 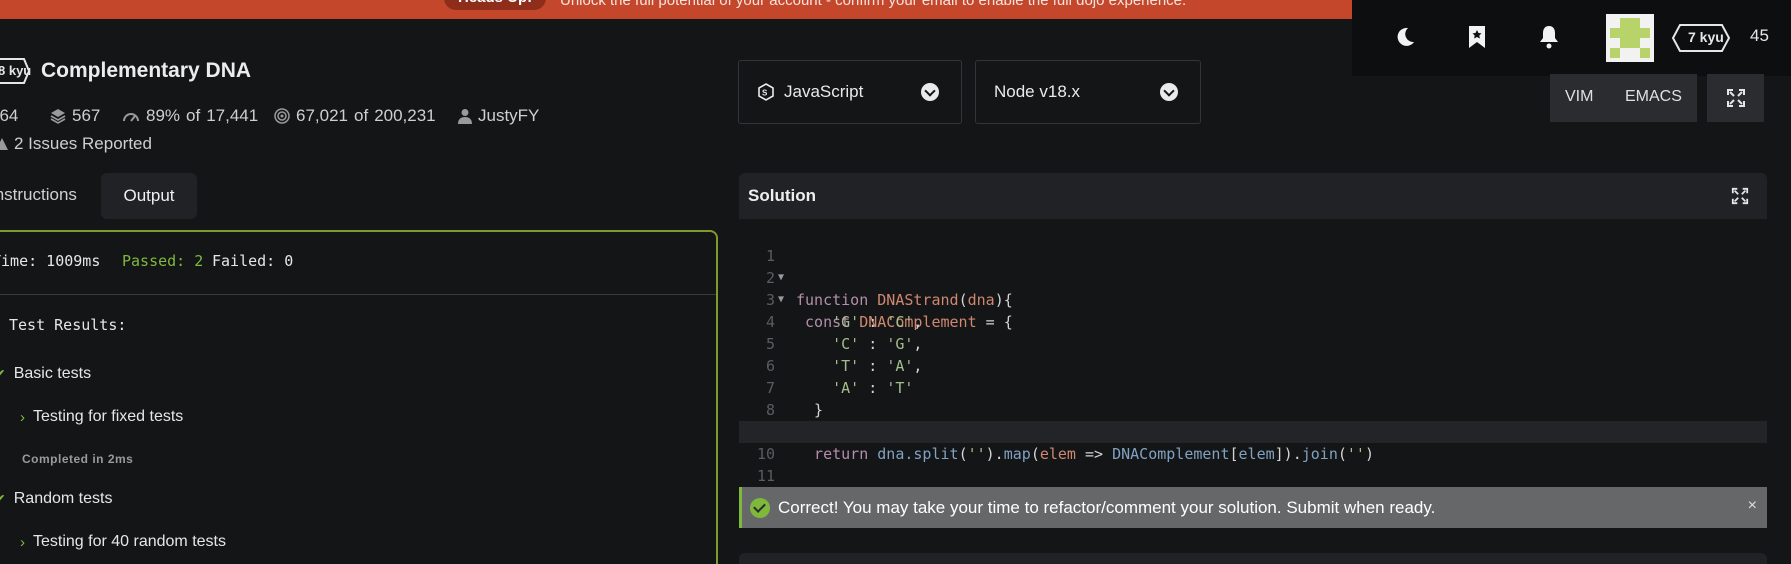 I want to click on collections-count: 567, so click(x=86, y=115).